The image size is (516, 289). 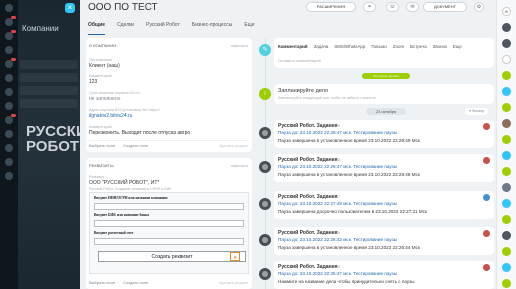 What do you see at coordinates (321, 46) in the screenshot?
I see `composer-tab-task: Задача` at bounding box center [321, 46].